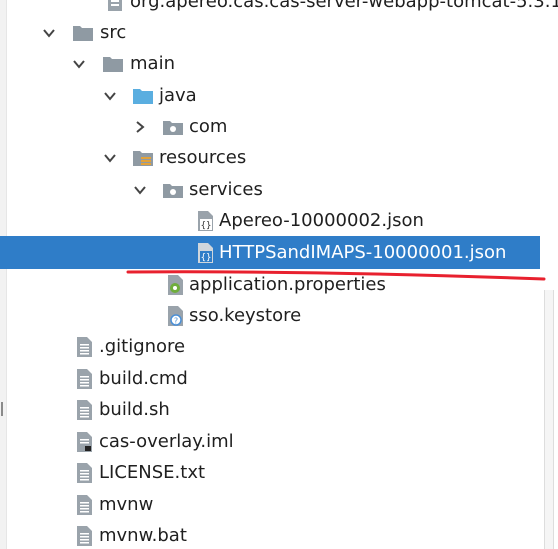  I want to click on tree-item-label: HTTPSandIMAPS-10000001.json, so click(363, 252).